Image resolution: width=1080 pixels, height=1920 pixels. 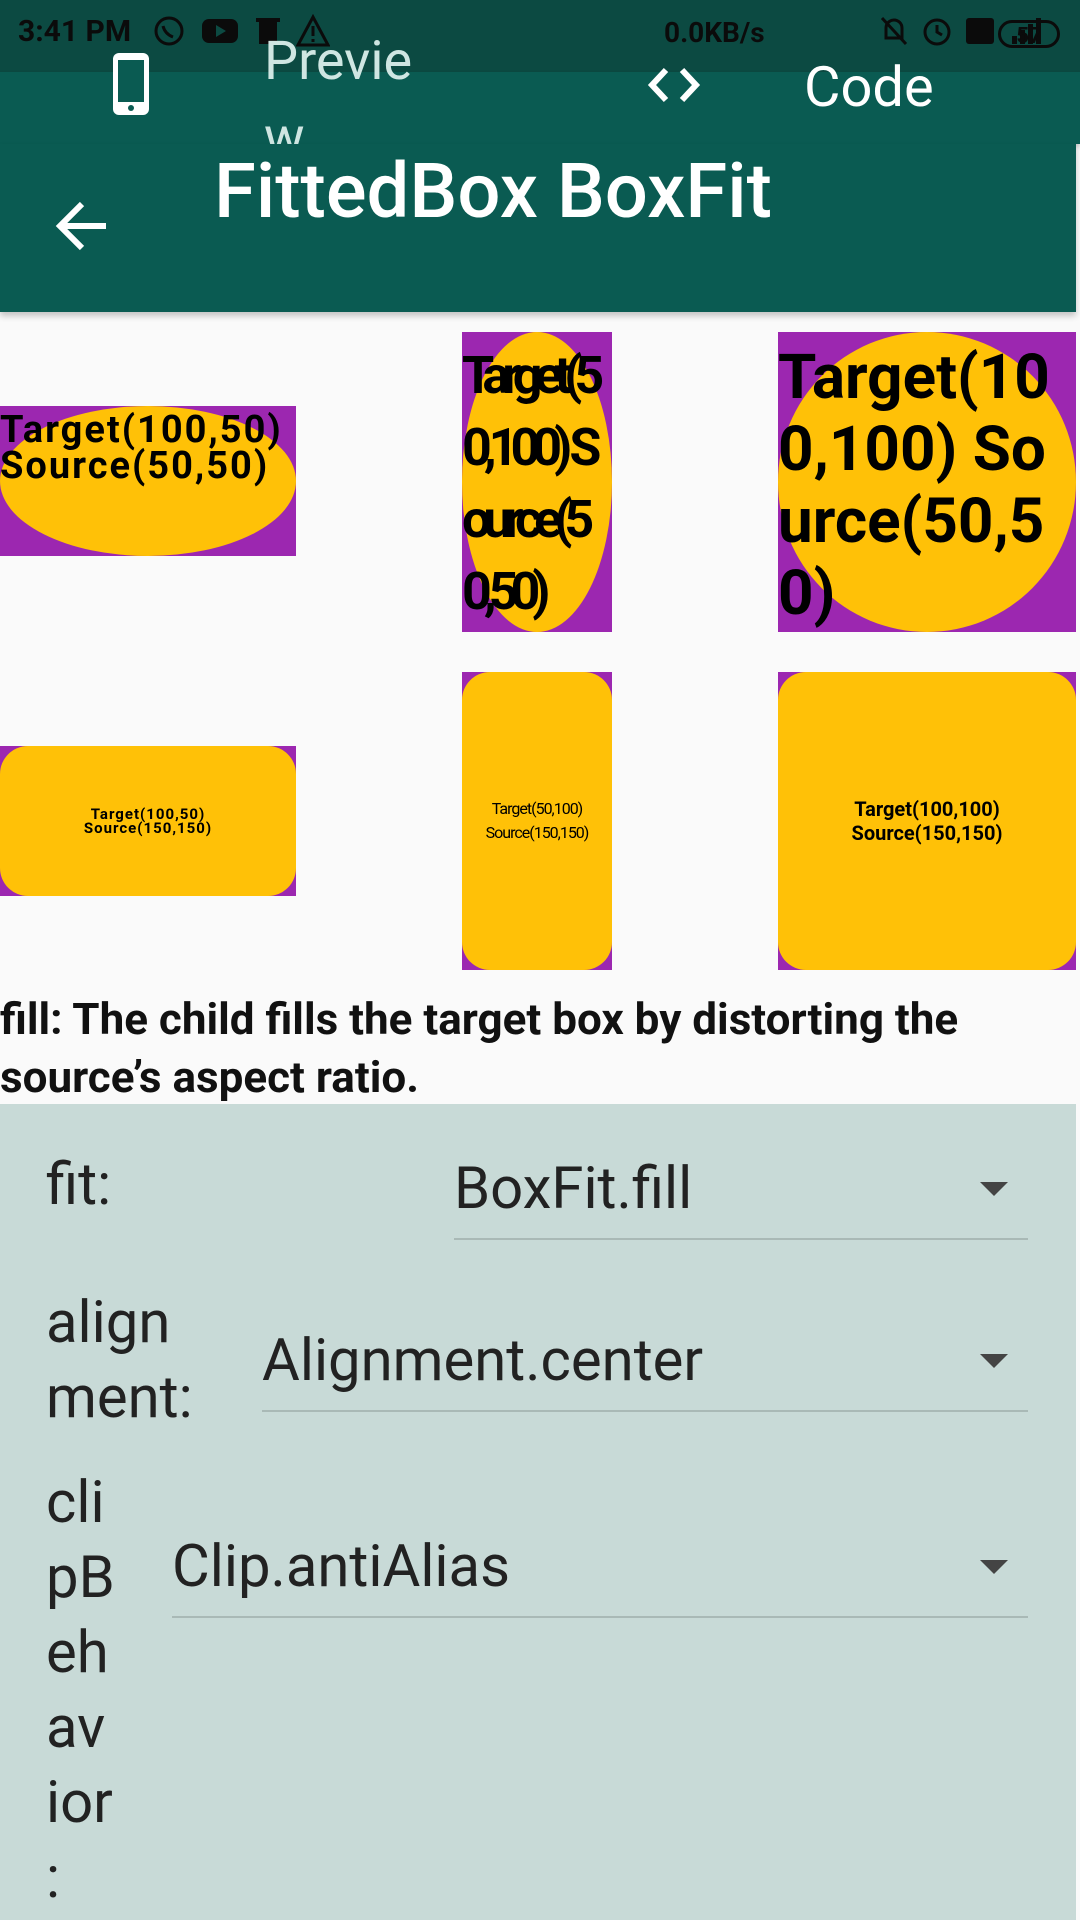 What do you see at coordinates (540, 99) in the screenshot?
I see `tab-bar: Previe w Code` at bounding box center [540, 99].